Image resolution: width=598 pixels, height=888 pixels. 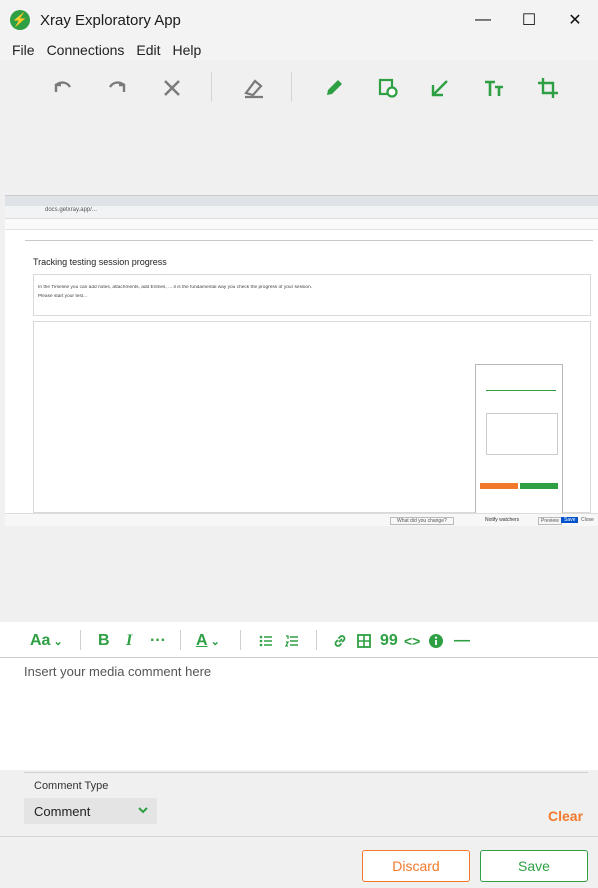 What do you see at coordinates (422, 521) in the screenshot?
I see `change-note-input: What did you change?` at bounding box center [422, 521].